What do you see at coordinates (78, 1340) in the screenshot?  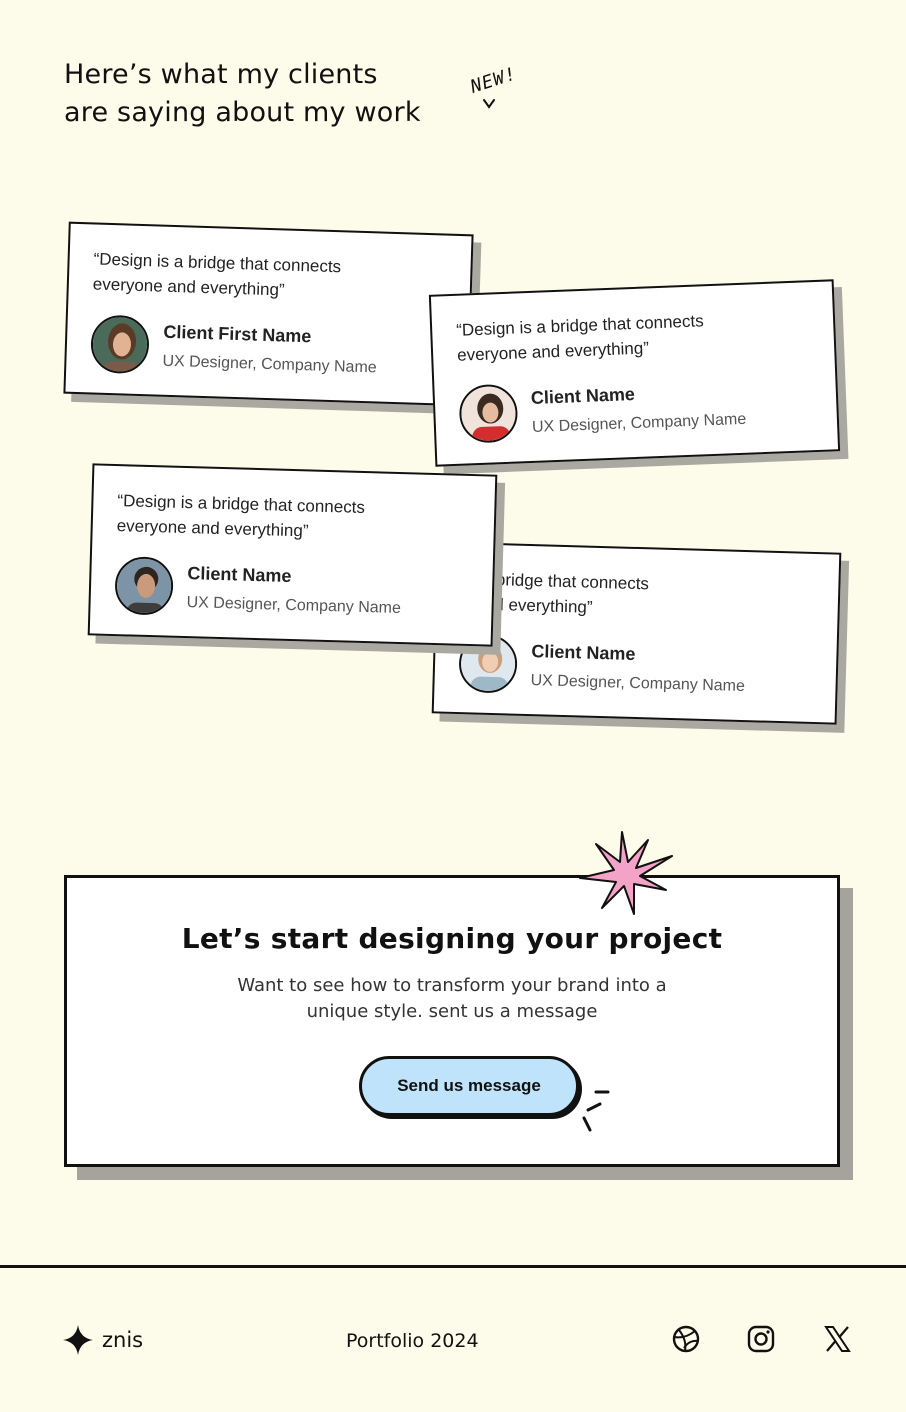 I see `sparkle-logo-icon` at bounding box center [78, 1340].